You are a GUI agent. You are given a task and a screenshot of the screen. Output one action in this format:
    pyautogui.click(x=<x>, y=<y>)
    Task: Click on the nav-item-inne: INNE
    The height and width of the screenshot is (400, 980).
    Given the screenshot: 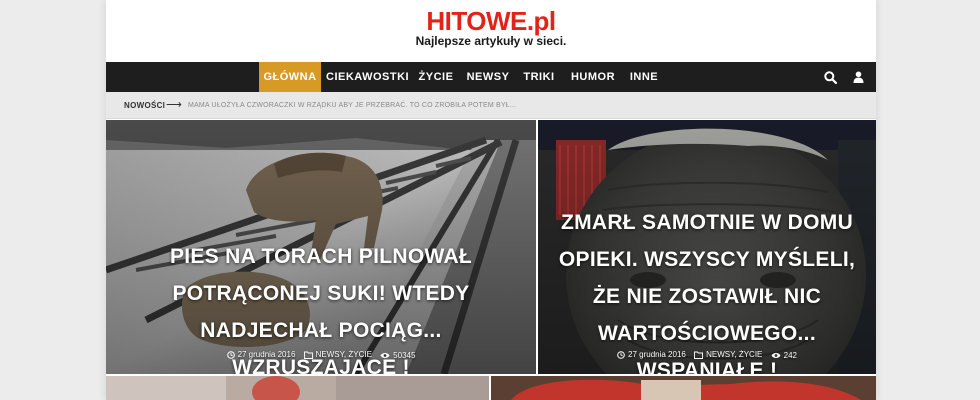 What is the action you would take?
    pyautogui.click(x=644, y=77)
    